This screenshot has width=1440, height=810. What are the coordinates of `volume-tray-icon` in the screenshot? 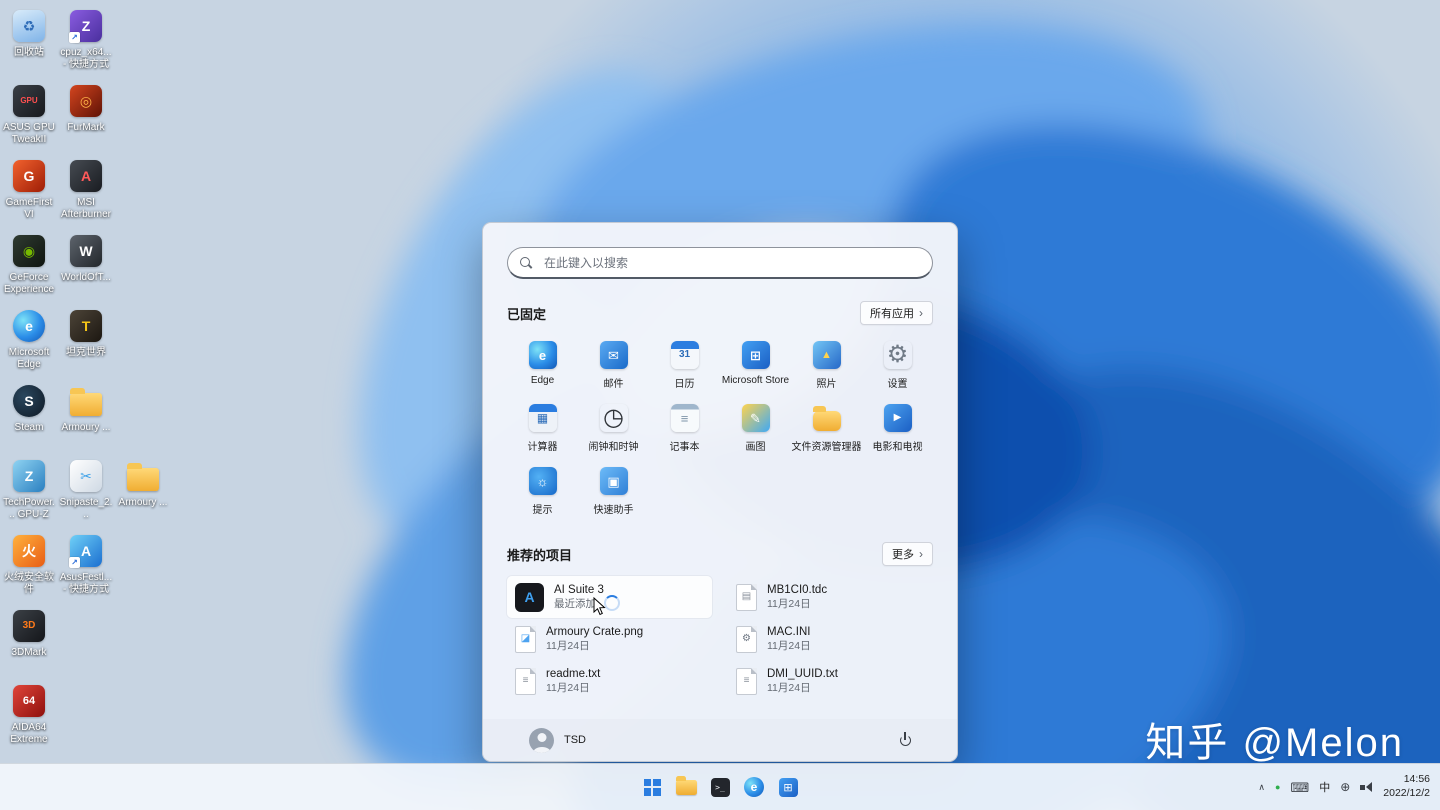 It's located at (1366, 787).